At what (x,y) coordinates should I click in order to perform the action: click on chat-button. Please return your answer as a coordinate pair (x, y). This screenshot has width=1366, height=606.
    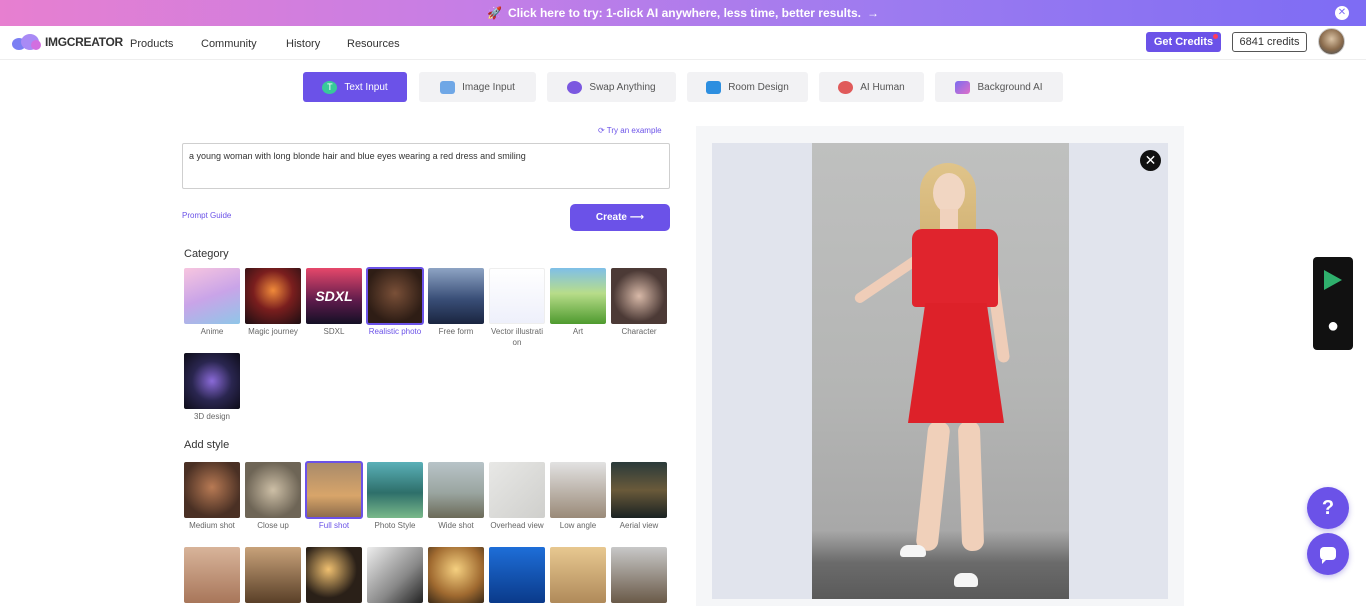
    Looking at the image, I should click on (1328, 554).